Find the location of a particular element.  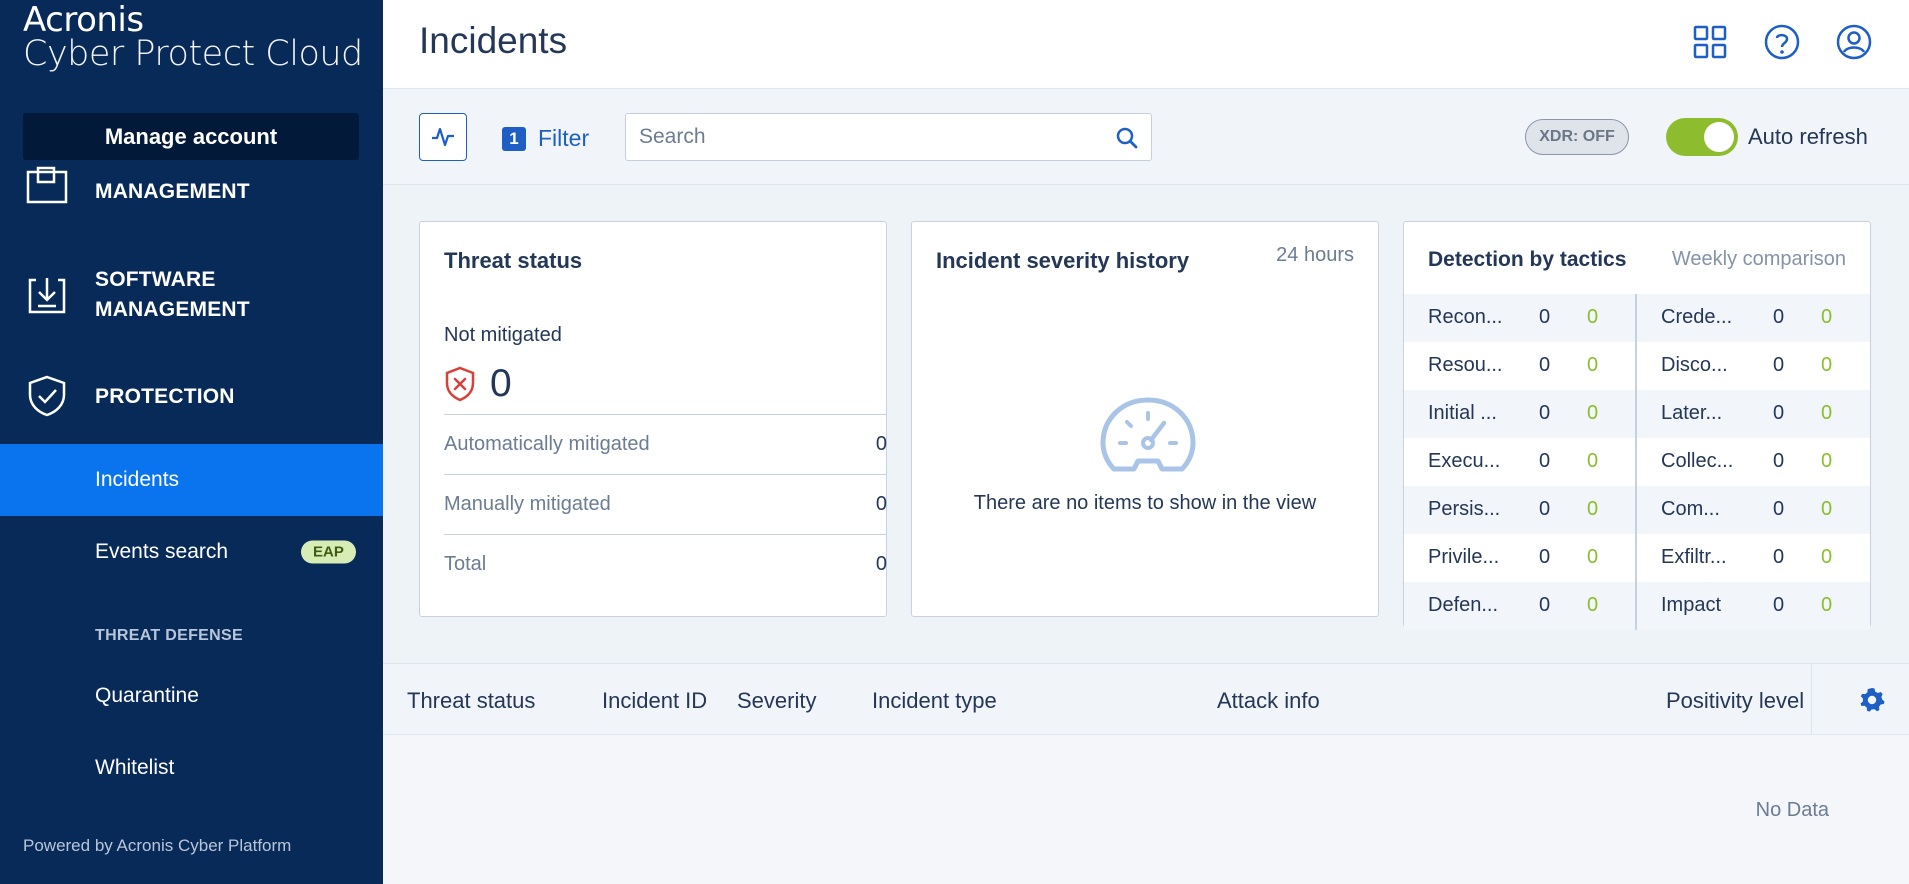

activity-button is located at coordinates (443, 137).